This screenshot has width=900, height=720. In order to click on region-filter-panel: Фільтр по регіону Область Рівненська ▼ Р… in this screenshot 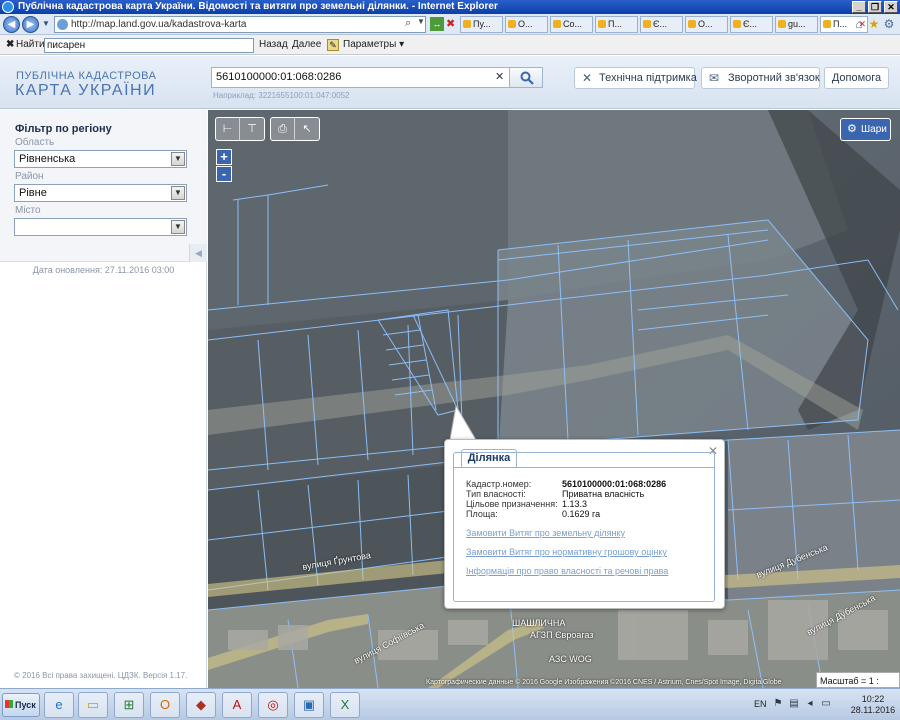, I will do `click(103, 186)`.